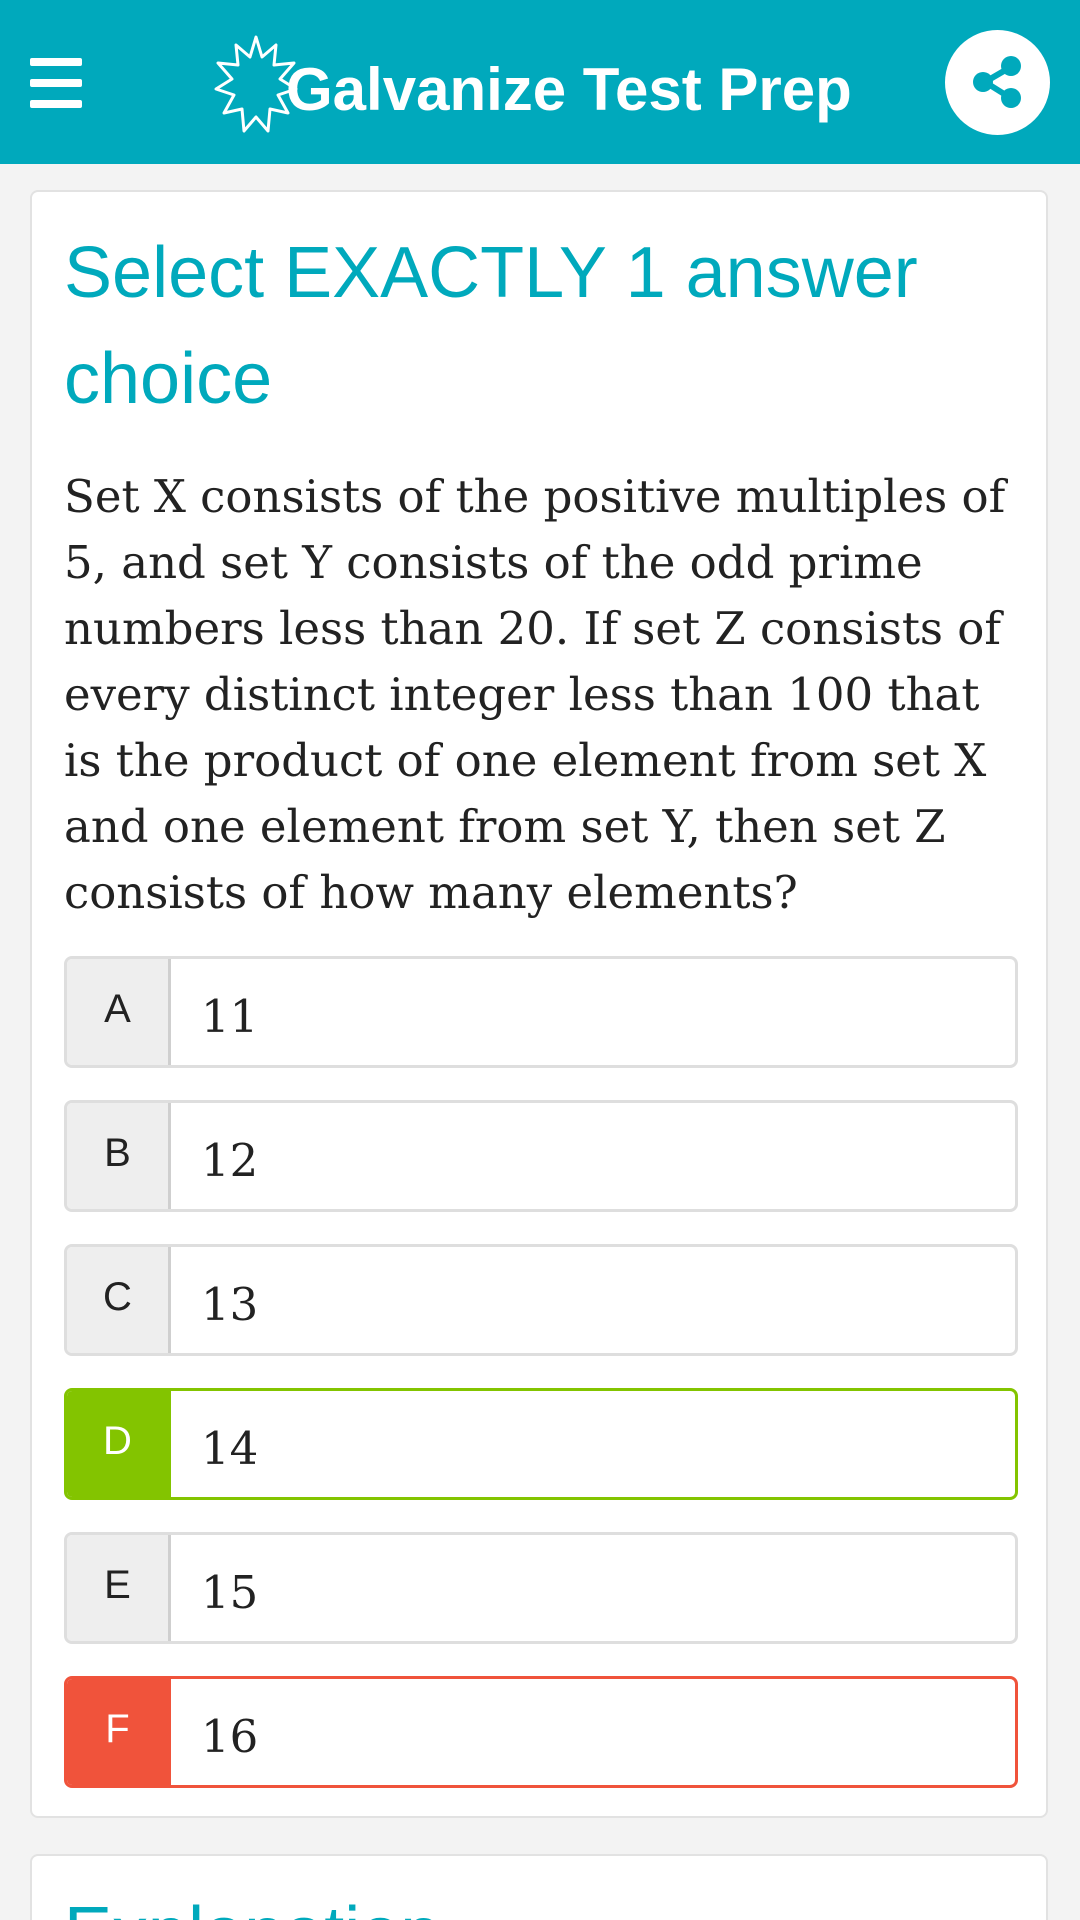  I want to click on share-icon, so click(997, 82).